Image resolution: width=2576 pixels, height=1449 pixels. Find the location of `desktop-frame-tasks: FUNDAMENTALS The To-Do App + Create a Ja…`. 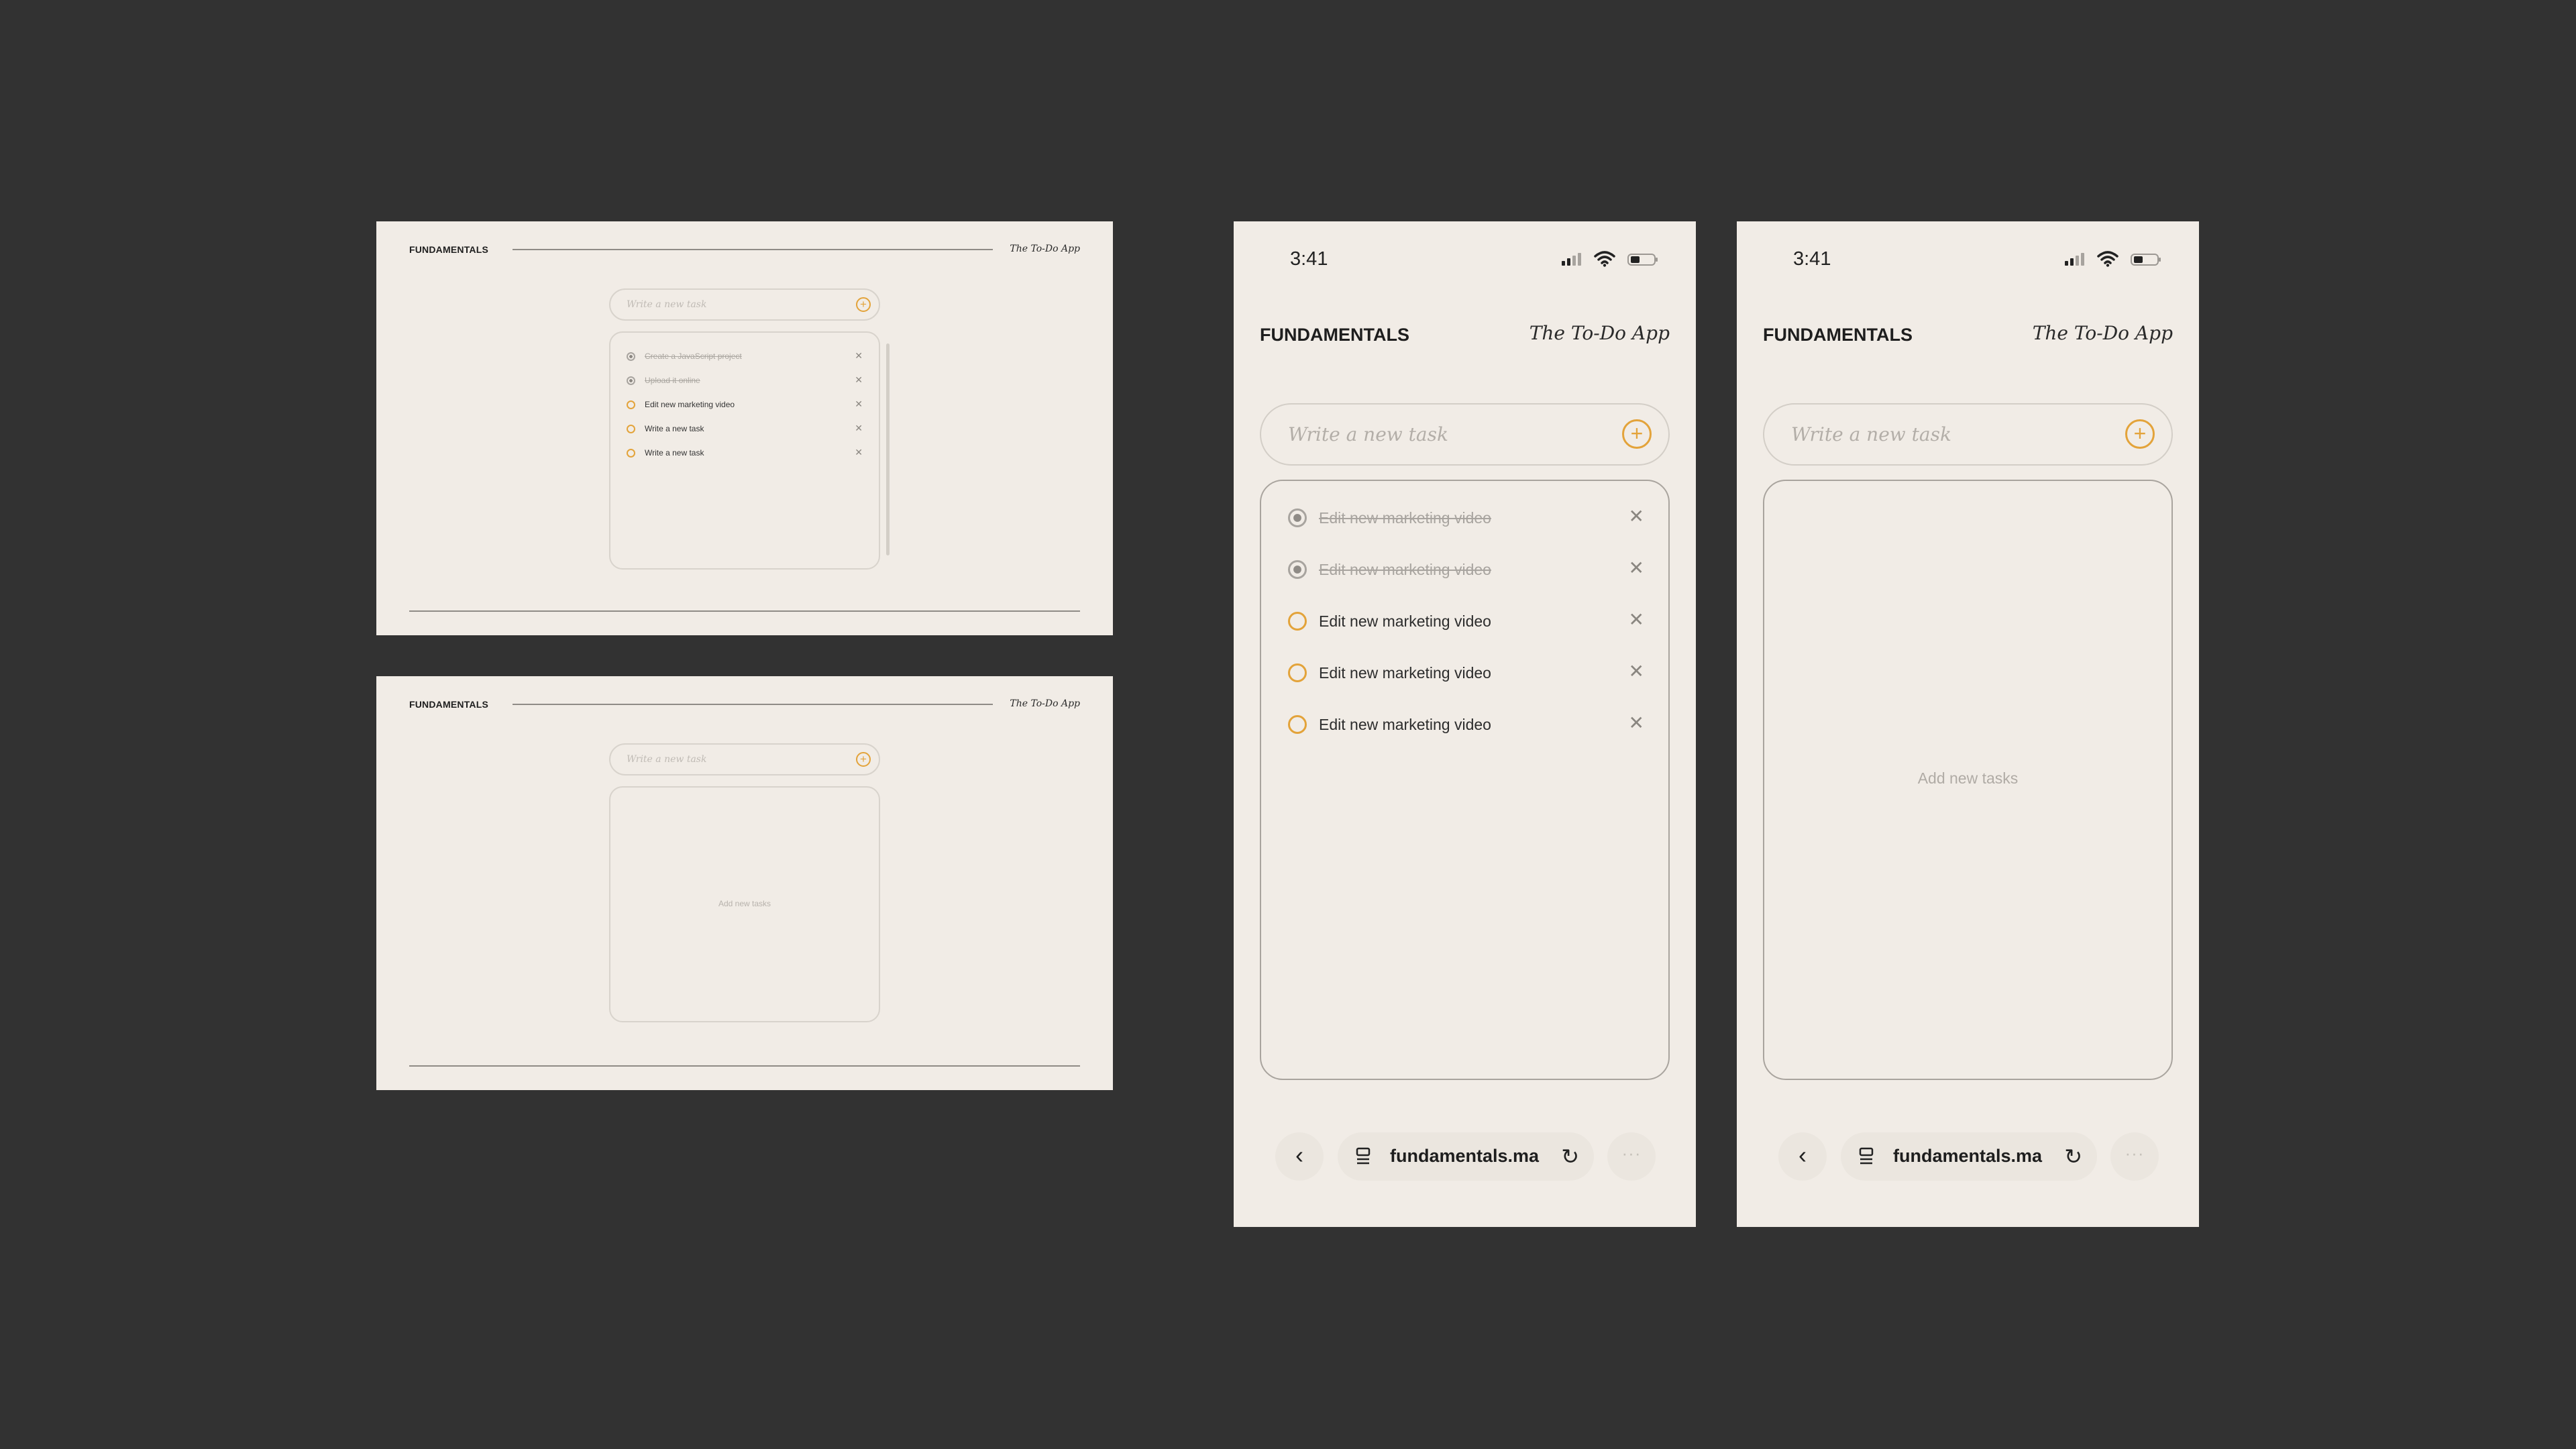

desktop-frame-tasks: FUNDAMENTALS The To-Do App + Create a Ja… is located at coordinates (744, 428).